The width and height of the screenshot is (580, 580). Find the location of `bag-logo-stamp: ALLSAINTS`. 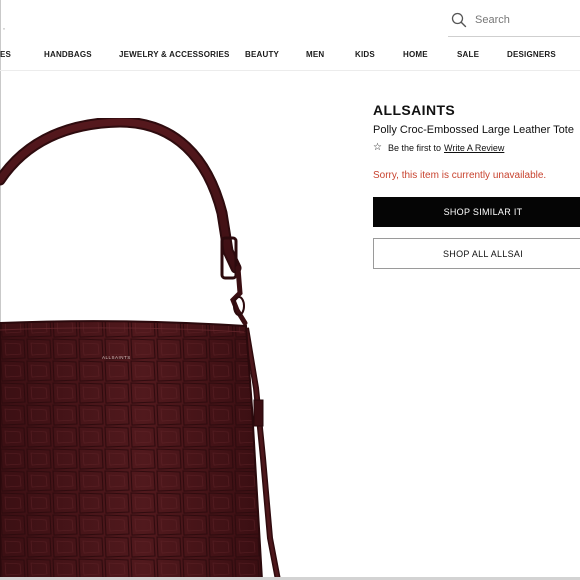

bag-logo-stamp: ALLSAINTS is located at coordinates (116, 357).